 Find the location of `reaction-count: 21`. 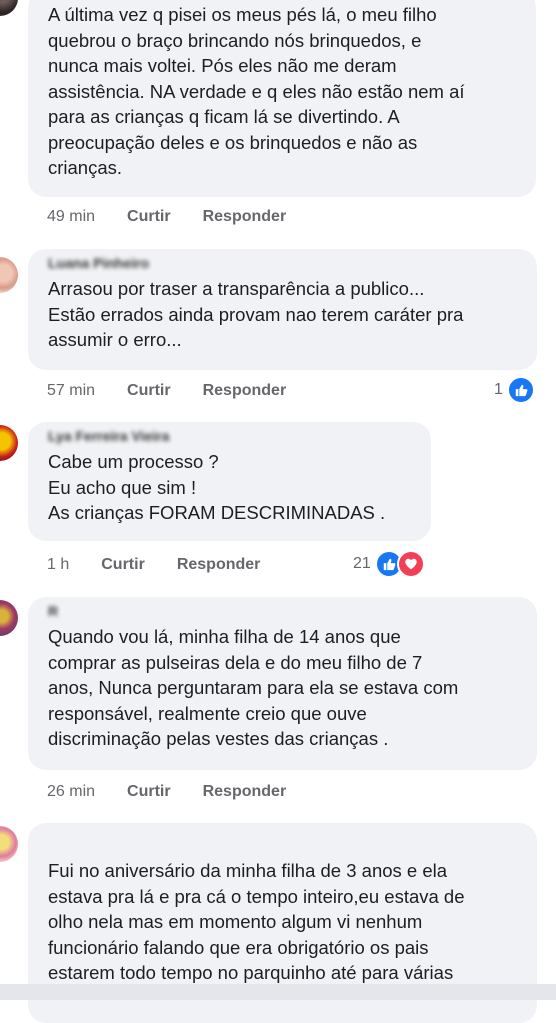

reaction-count: 21 is located at coordinates (362, 563).